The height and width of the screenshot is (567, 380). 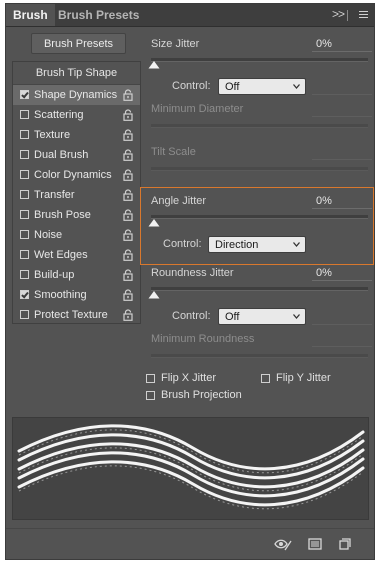 What do you see at coordinates (61, 155) in the screenshot?
I see `list-item-label: Dual Brush` at bounding box center [61, 155].